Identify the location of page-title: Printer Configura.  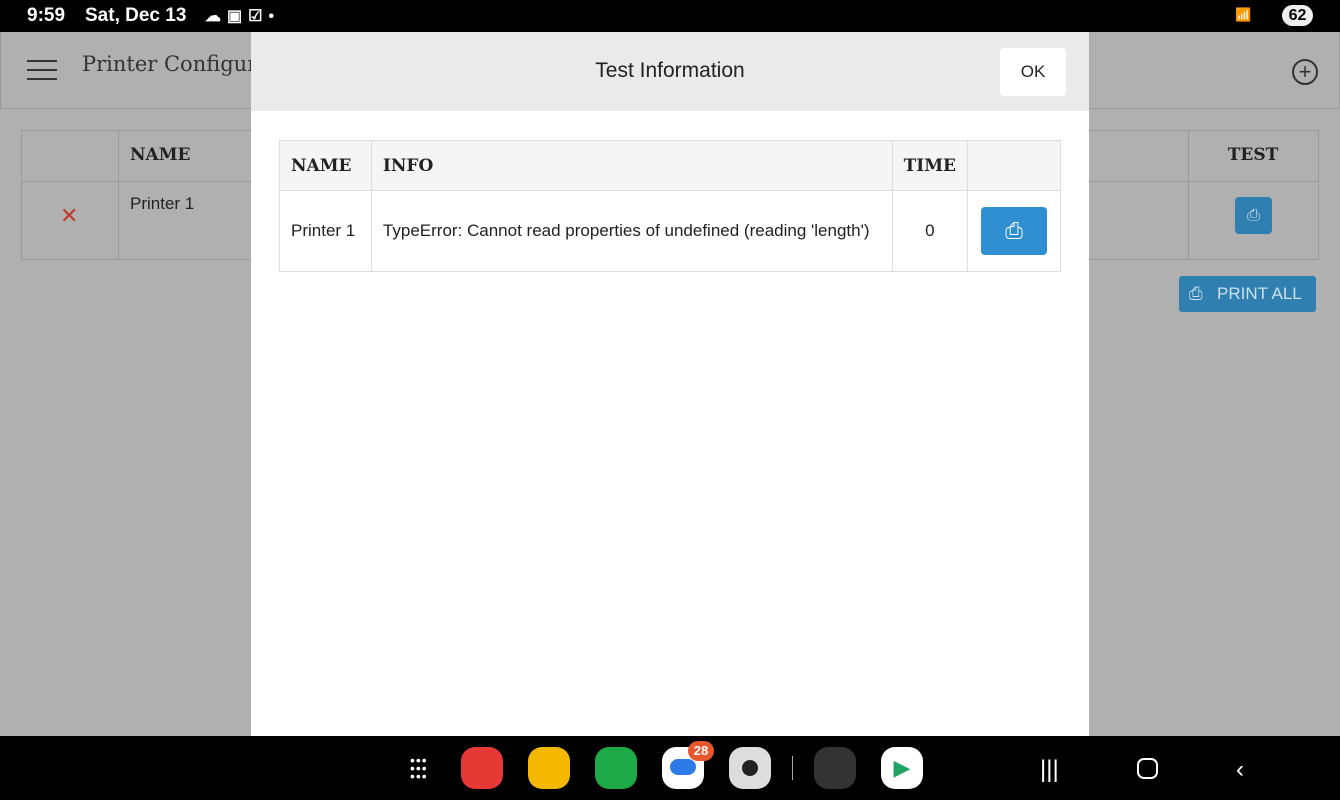
(176, 64).